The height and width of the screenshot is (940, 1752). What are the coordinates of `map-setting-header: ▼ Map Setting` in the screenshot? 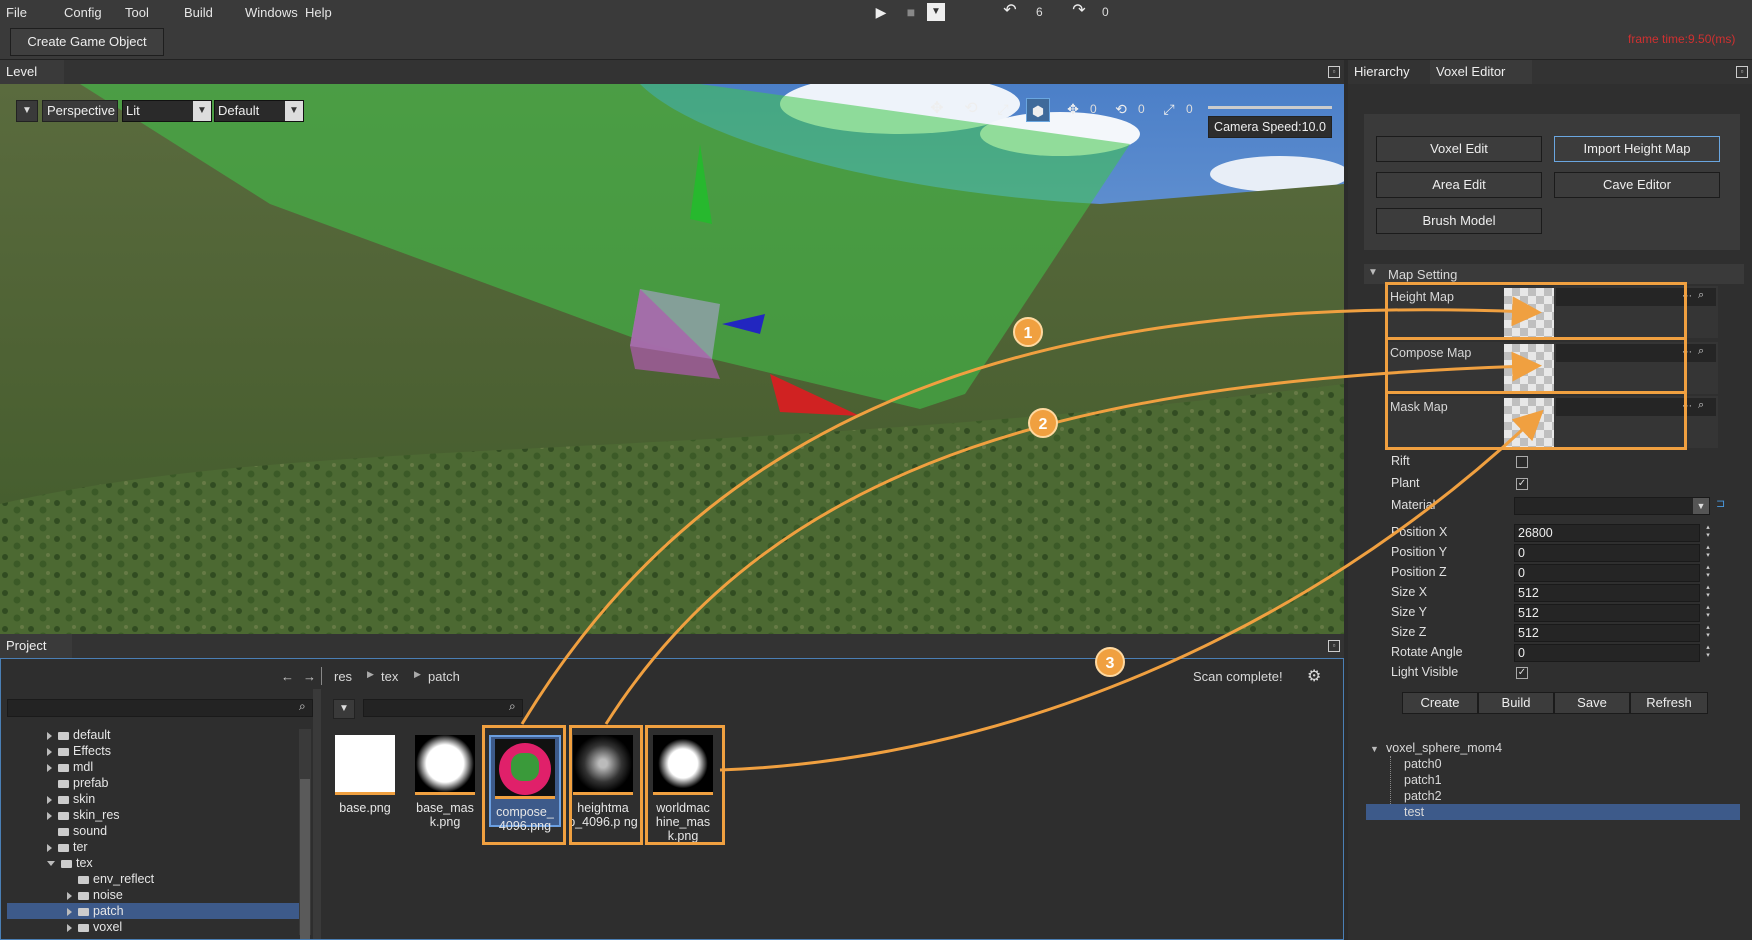 It's located at (1554, 274).